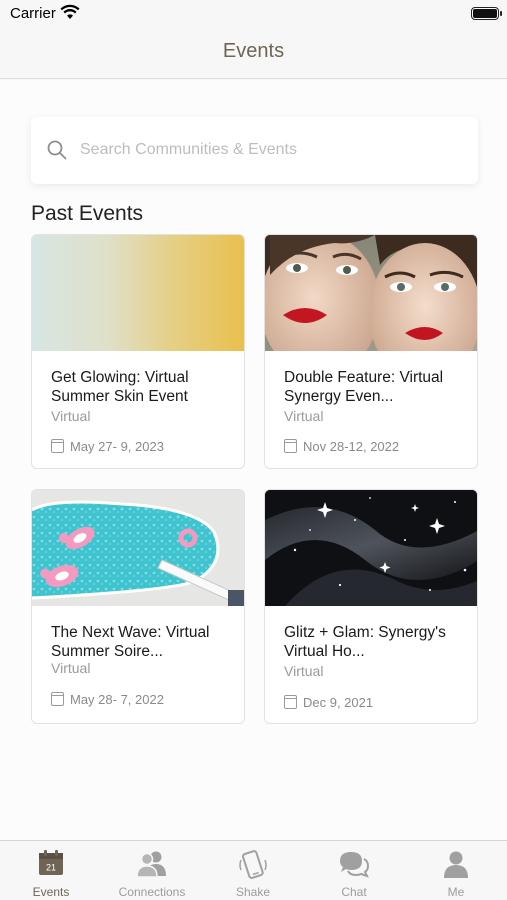 The image size is (507, 900). I want to click on calendar-badge: 21, so click(51, 868).